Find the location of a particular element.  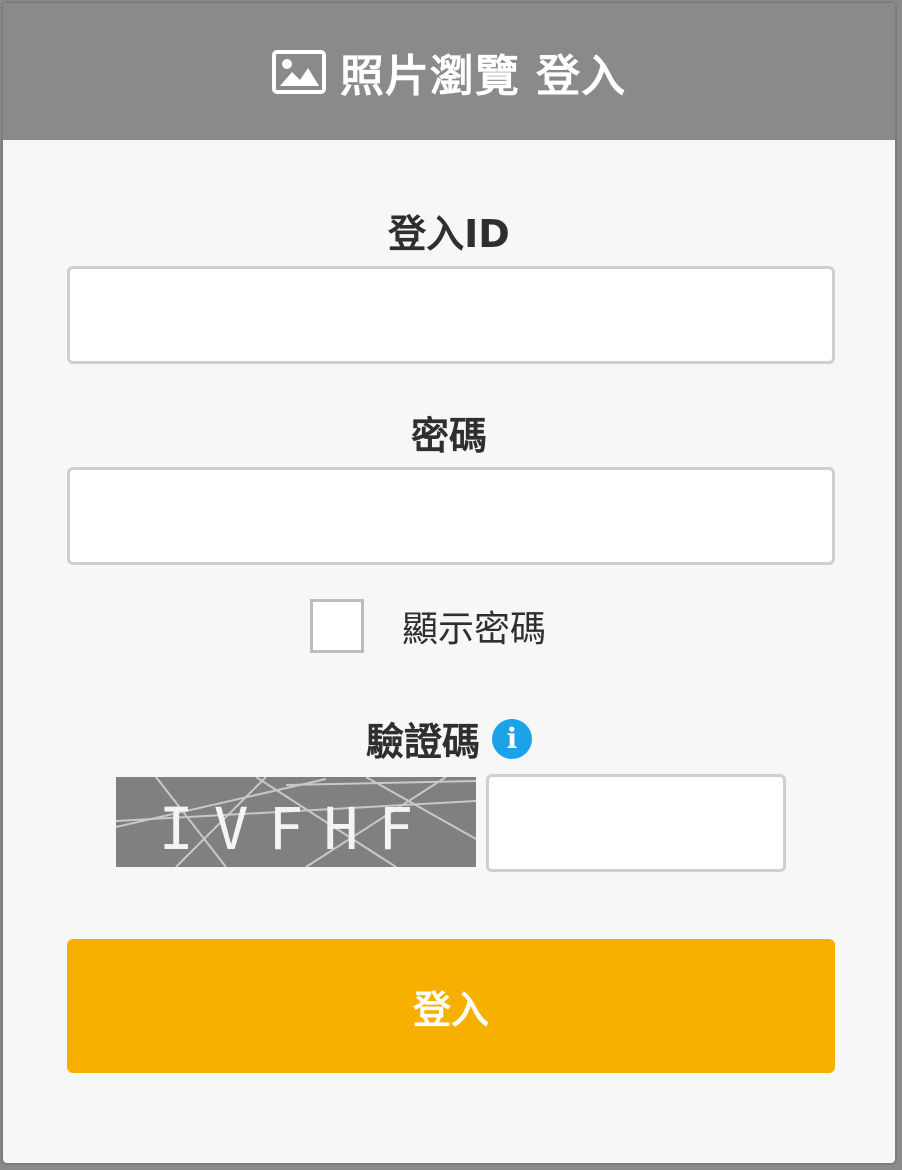

captcha-image: IVFHF is located at coordinates (296, 822).